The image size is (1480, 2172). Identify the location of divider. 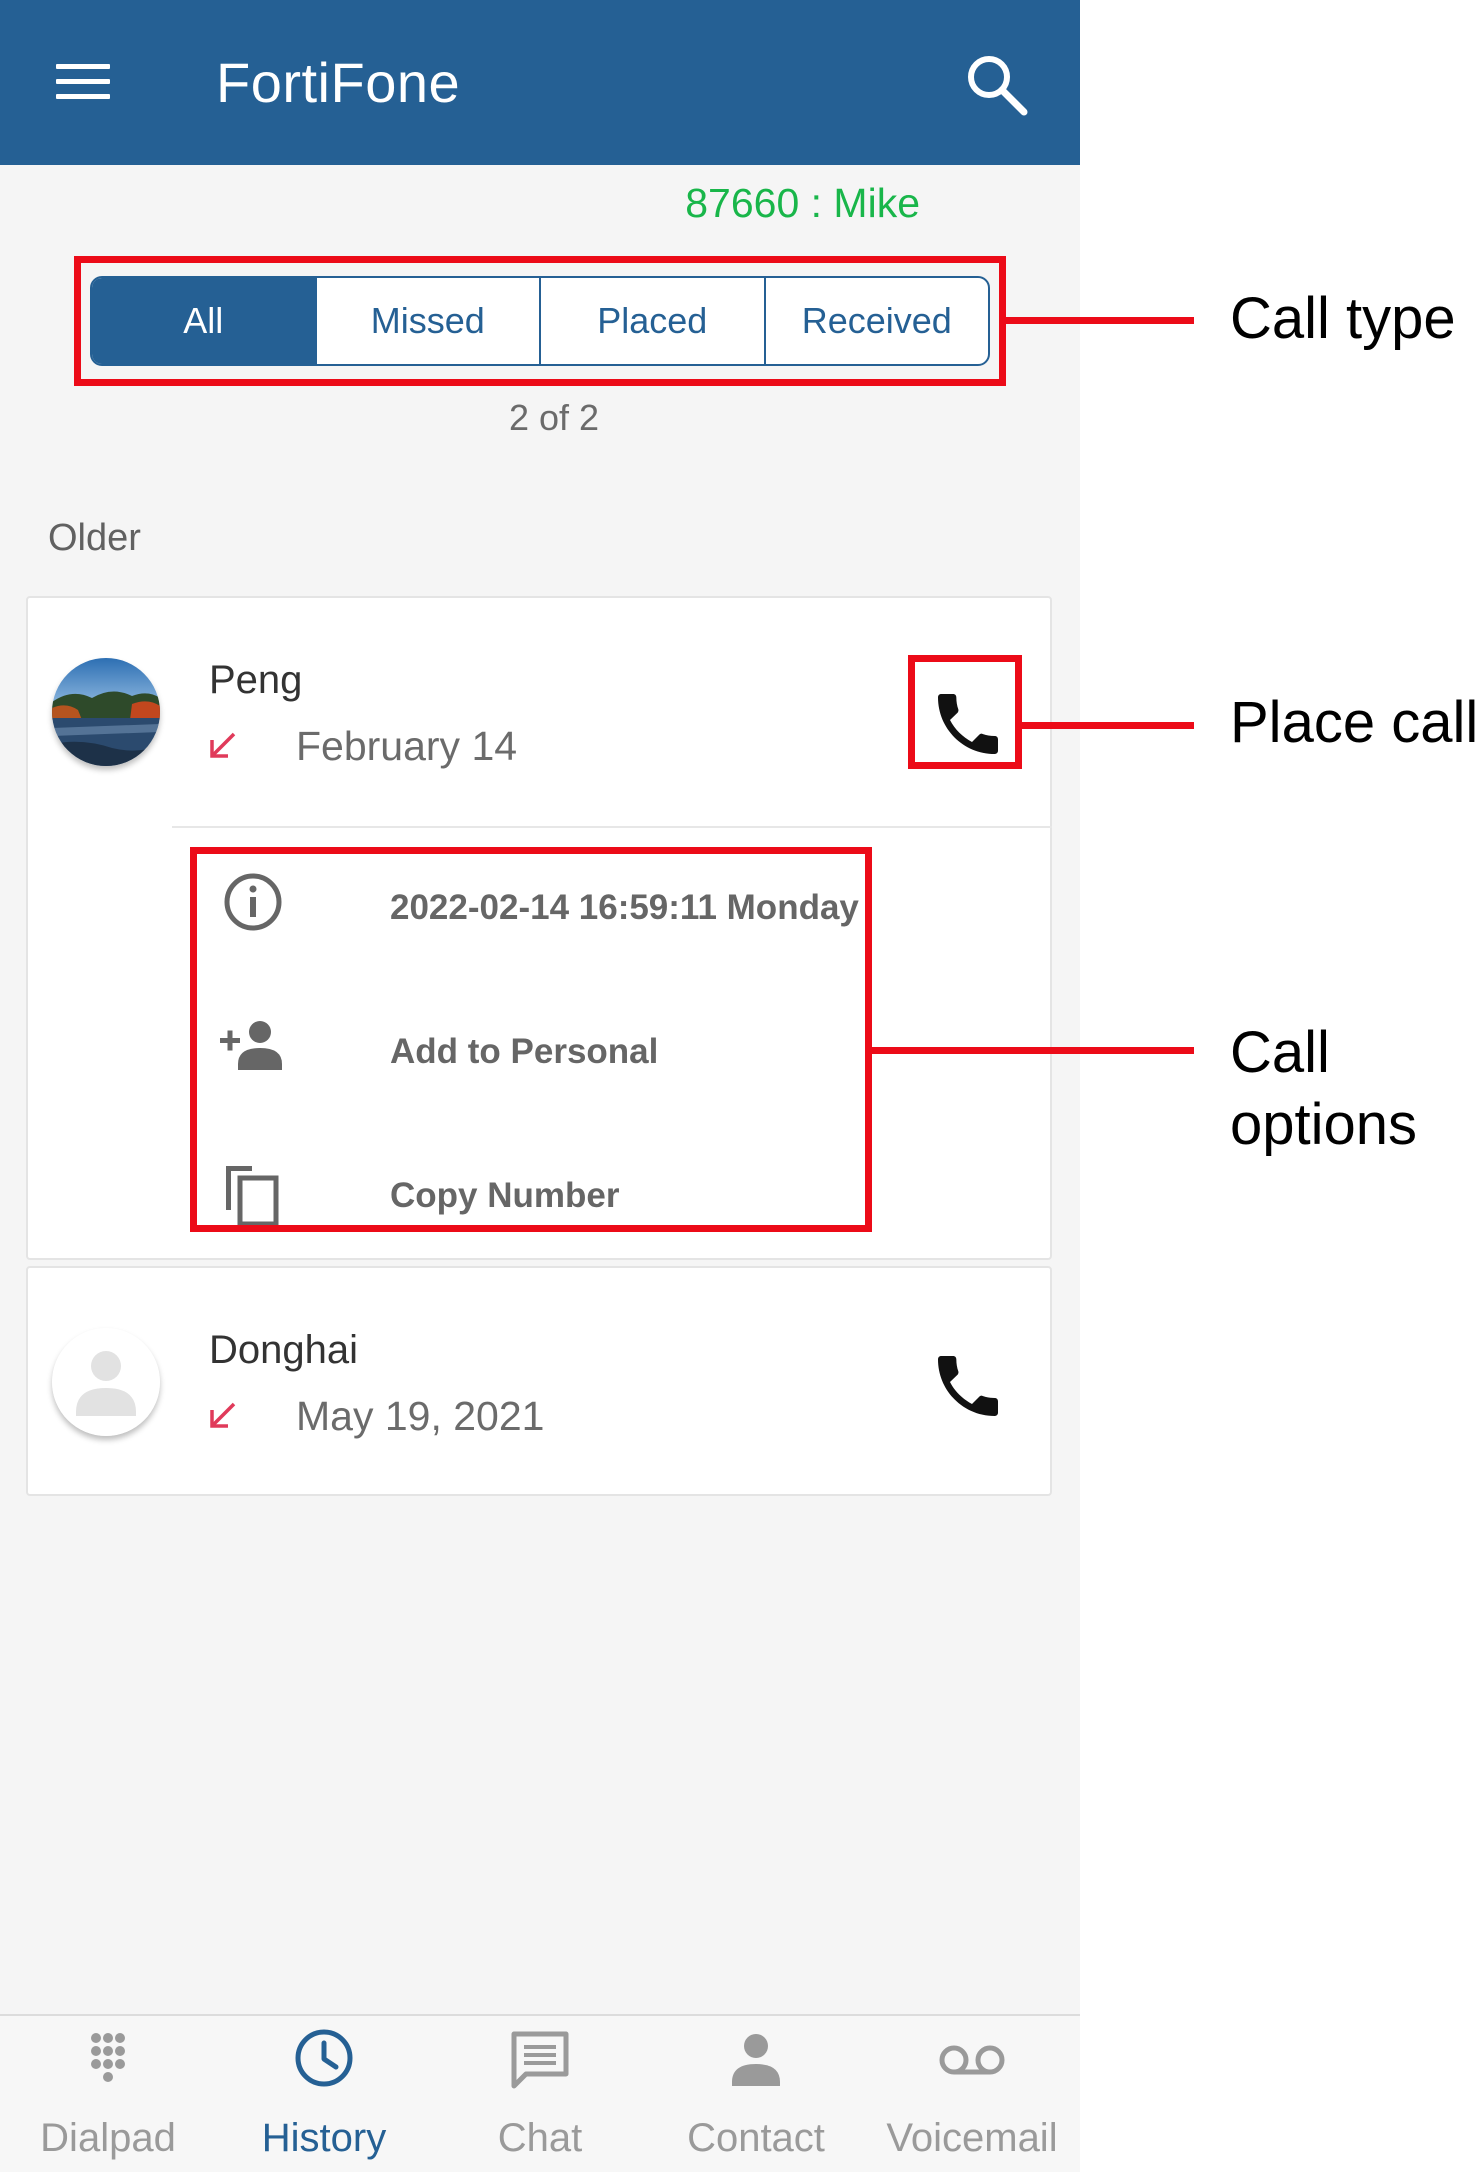
(612, 827).